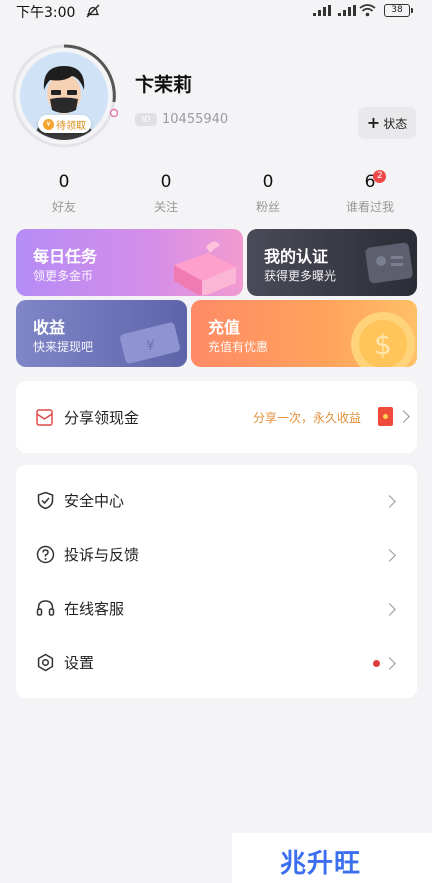 The width and height of the screenshot is (432, 883). What do you see at coordinates (332, 262) in the screenshot?
I see `verification-card: 我的认证 获得更多曝光` at bounding box center [332, 262].